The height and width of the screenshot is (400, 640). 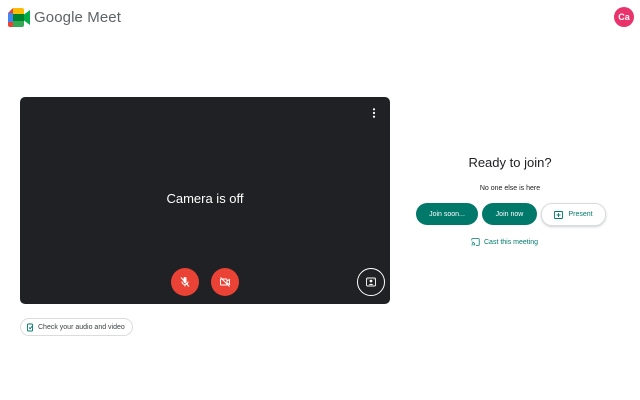 I want to click on camera-toggle-button, so click(x=225, y=282).